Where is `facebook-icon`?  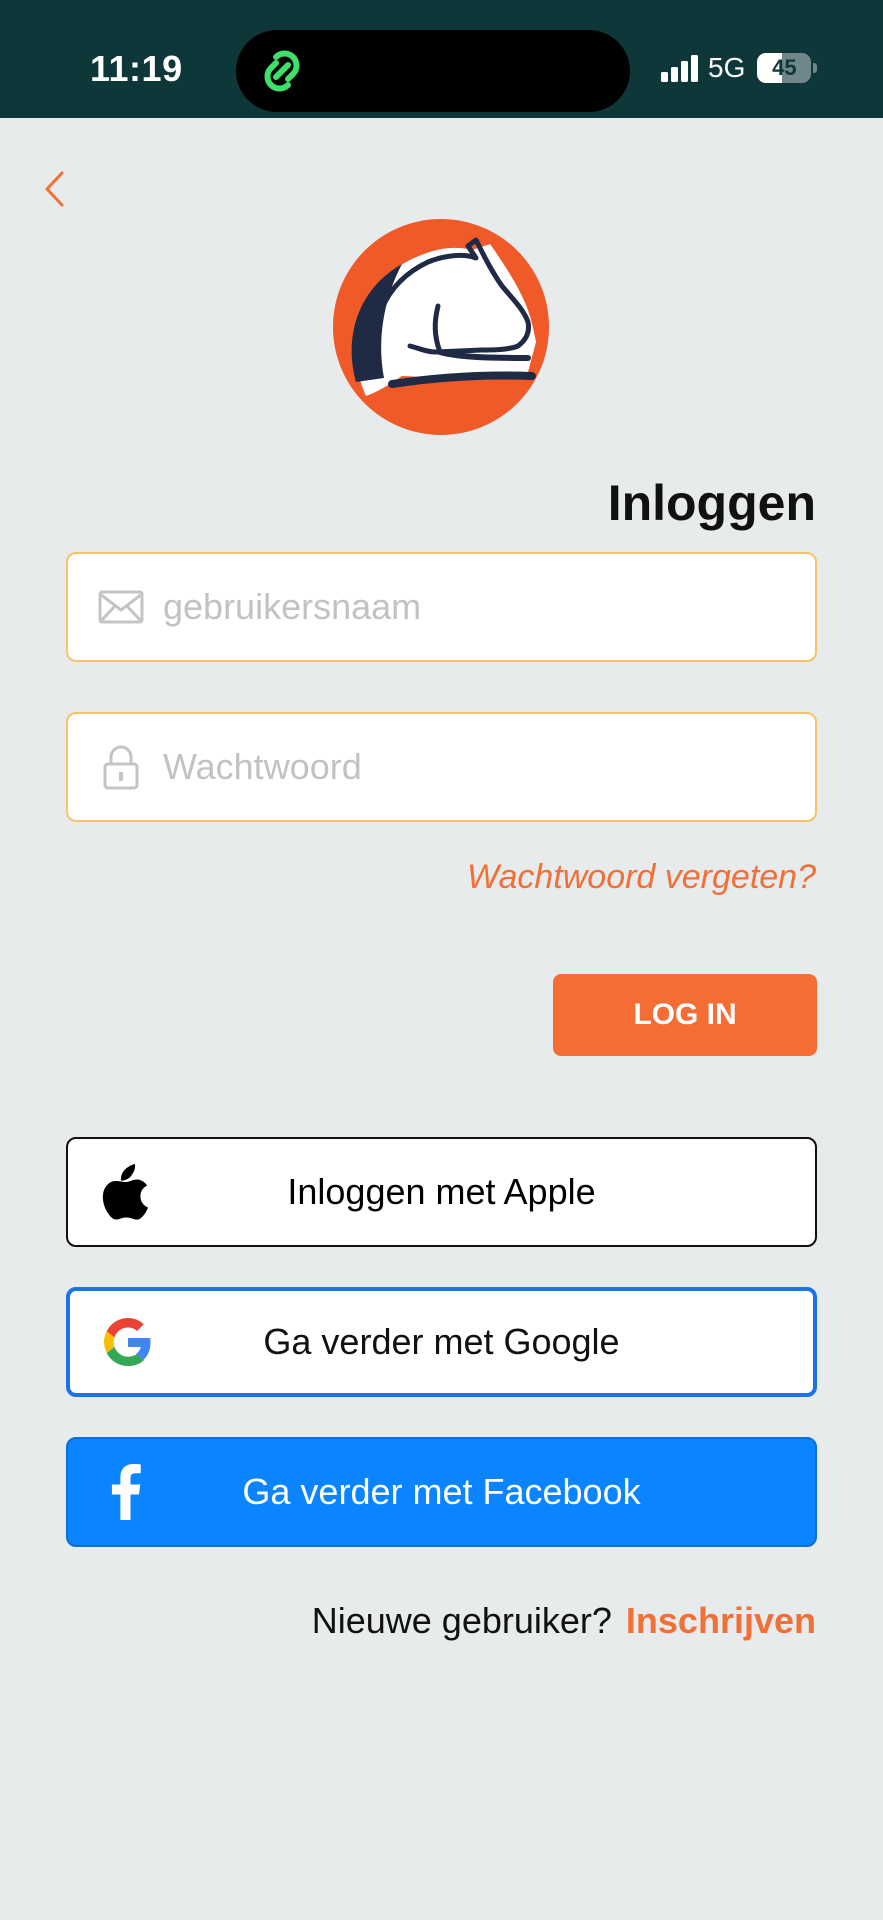
facebook-icon is located at coordinates (126, 1492).